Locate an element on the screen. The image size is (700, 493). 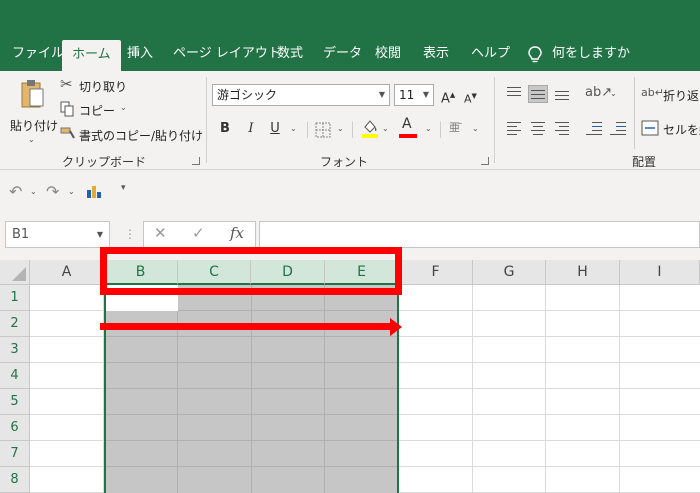
orientation-dropdown-icon: ⌄ is located at coordinates (613, 93).